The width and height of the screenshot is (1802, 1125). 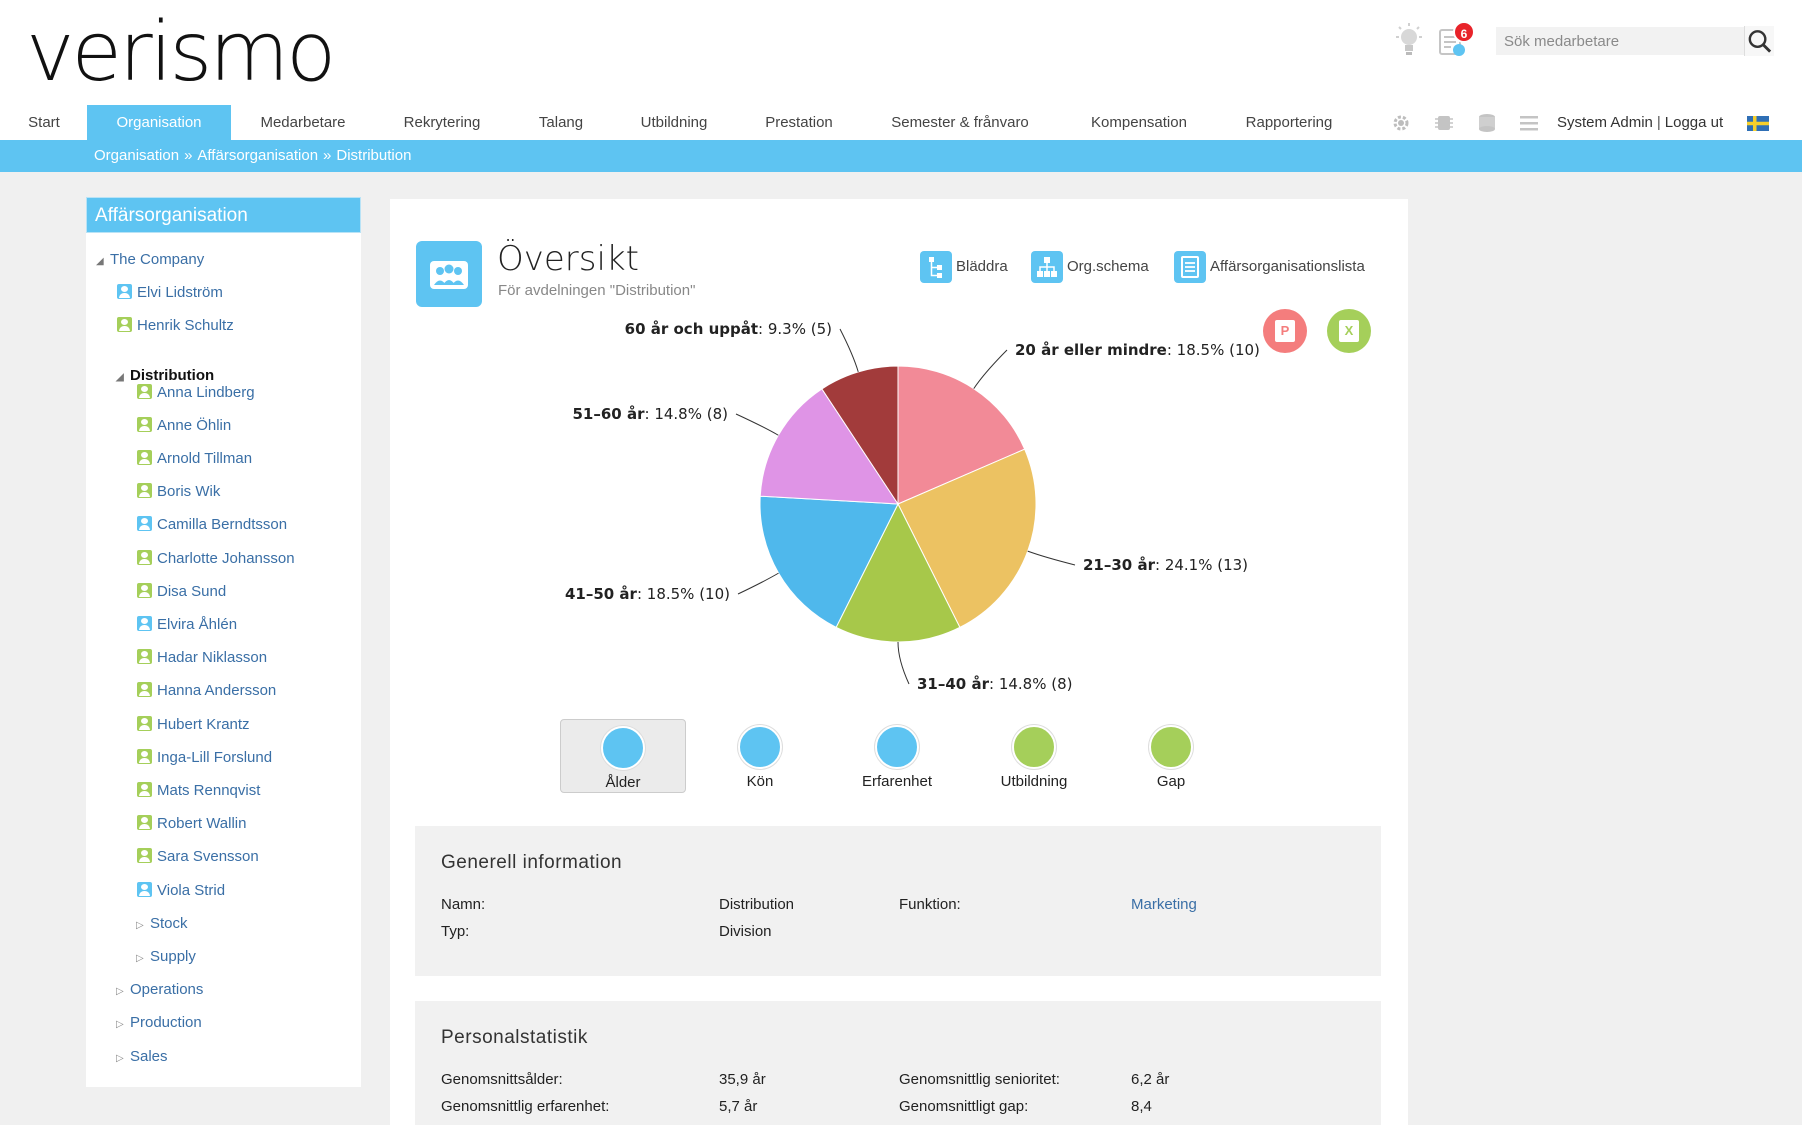 What do you see at coordinates (216, 558) in the screenshot?
I see `tree-item-person: Charlotte Johansson` at bounding box center [216, 558].